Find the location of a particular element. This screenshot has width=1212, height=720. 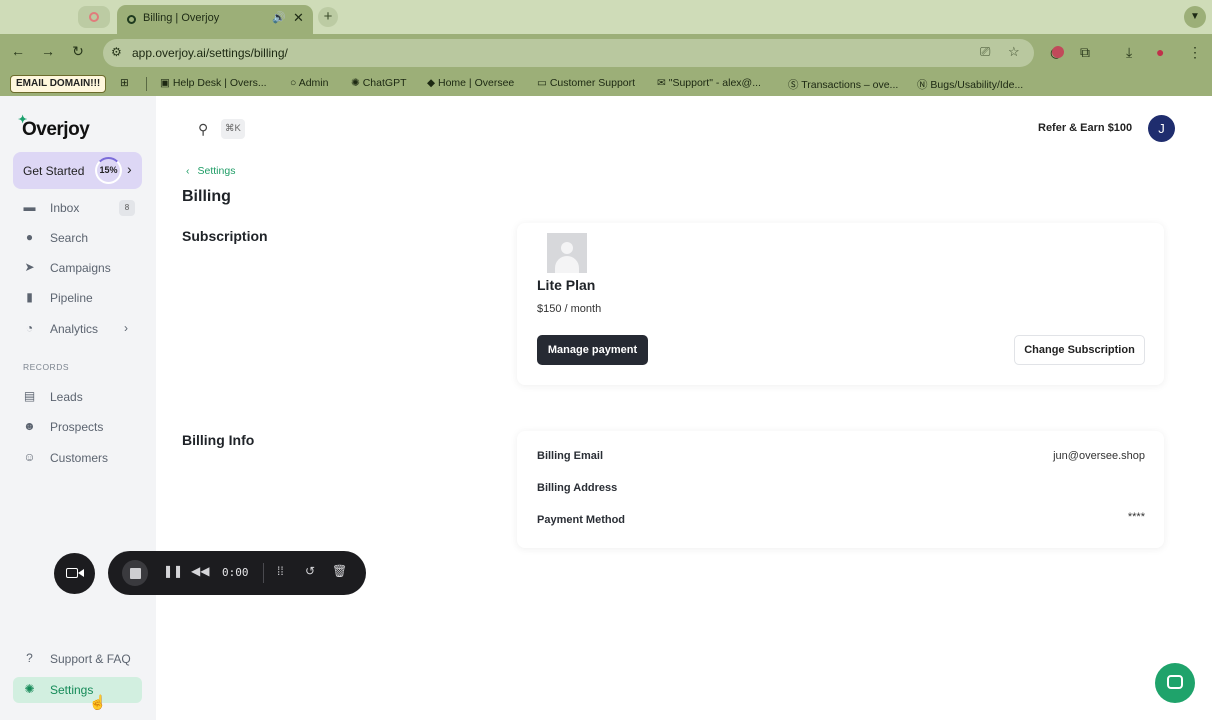

sidebar-item-settings: ✺ Settings is located at coordinates (77, 690).